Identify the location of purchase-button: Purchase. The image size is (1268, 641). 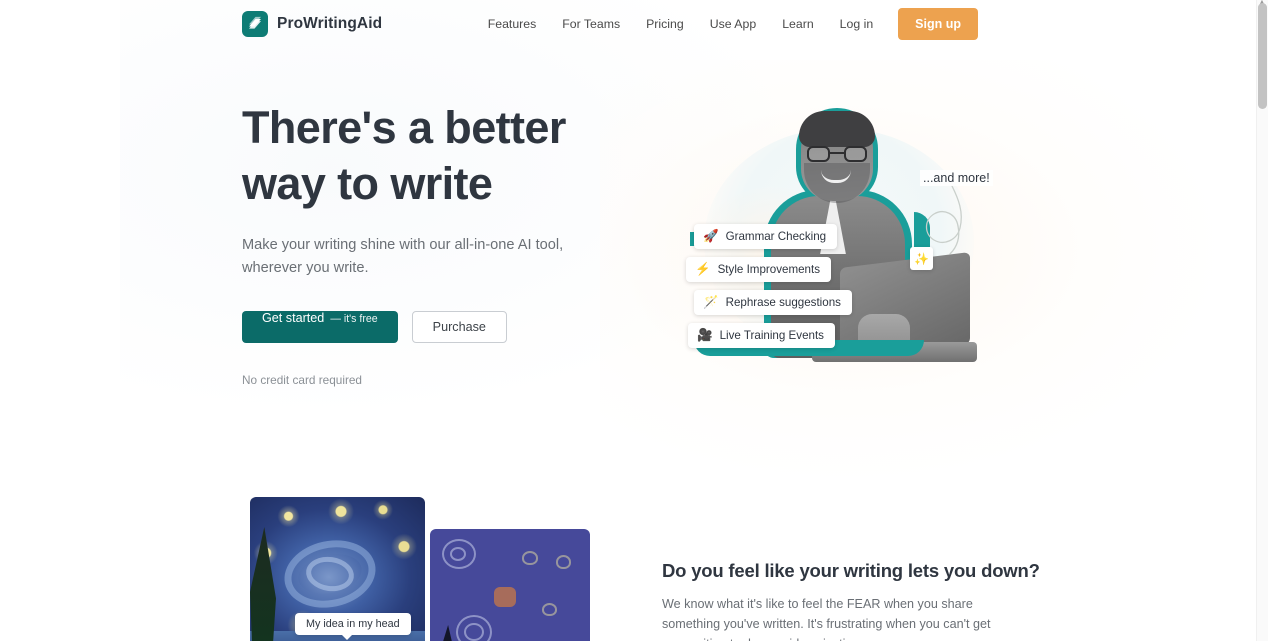
(459, 327).